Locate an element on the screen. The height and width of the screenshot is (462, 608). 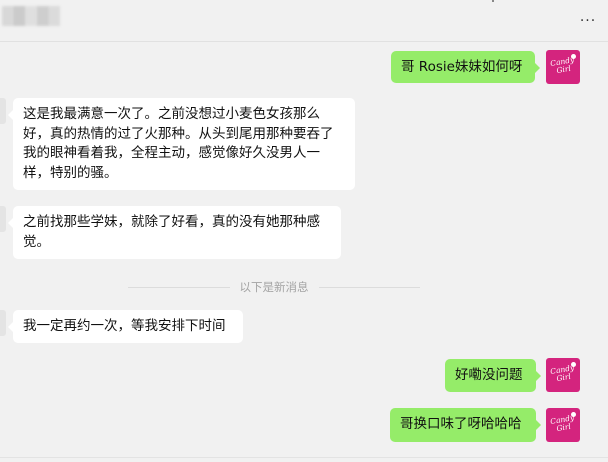
input-area-divider is located at coordinates (304, 457).